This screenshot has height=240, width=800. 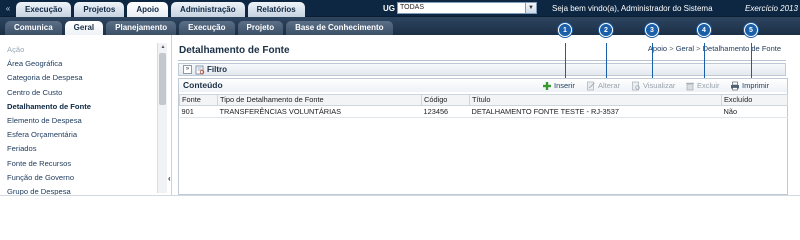 I want to click on view-button: Visualizar, so click(x=653, y=85).